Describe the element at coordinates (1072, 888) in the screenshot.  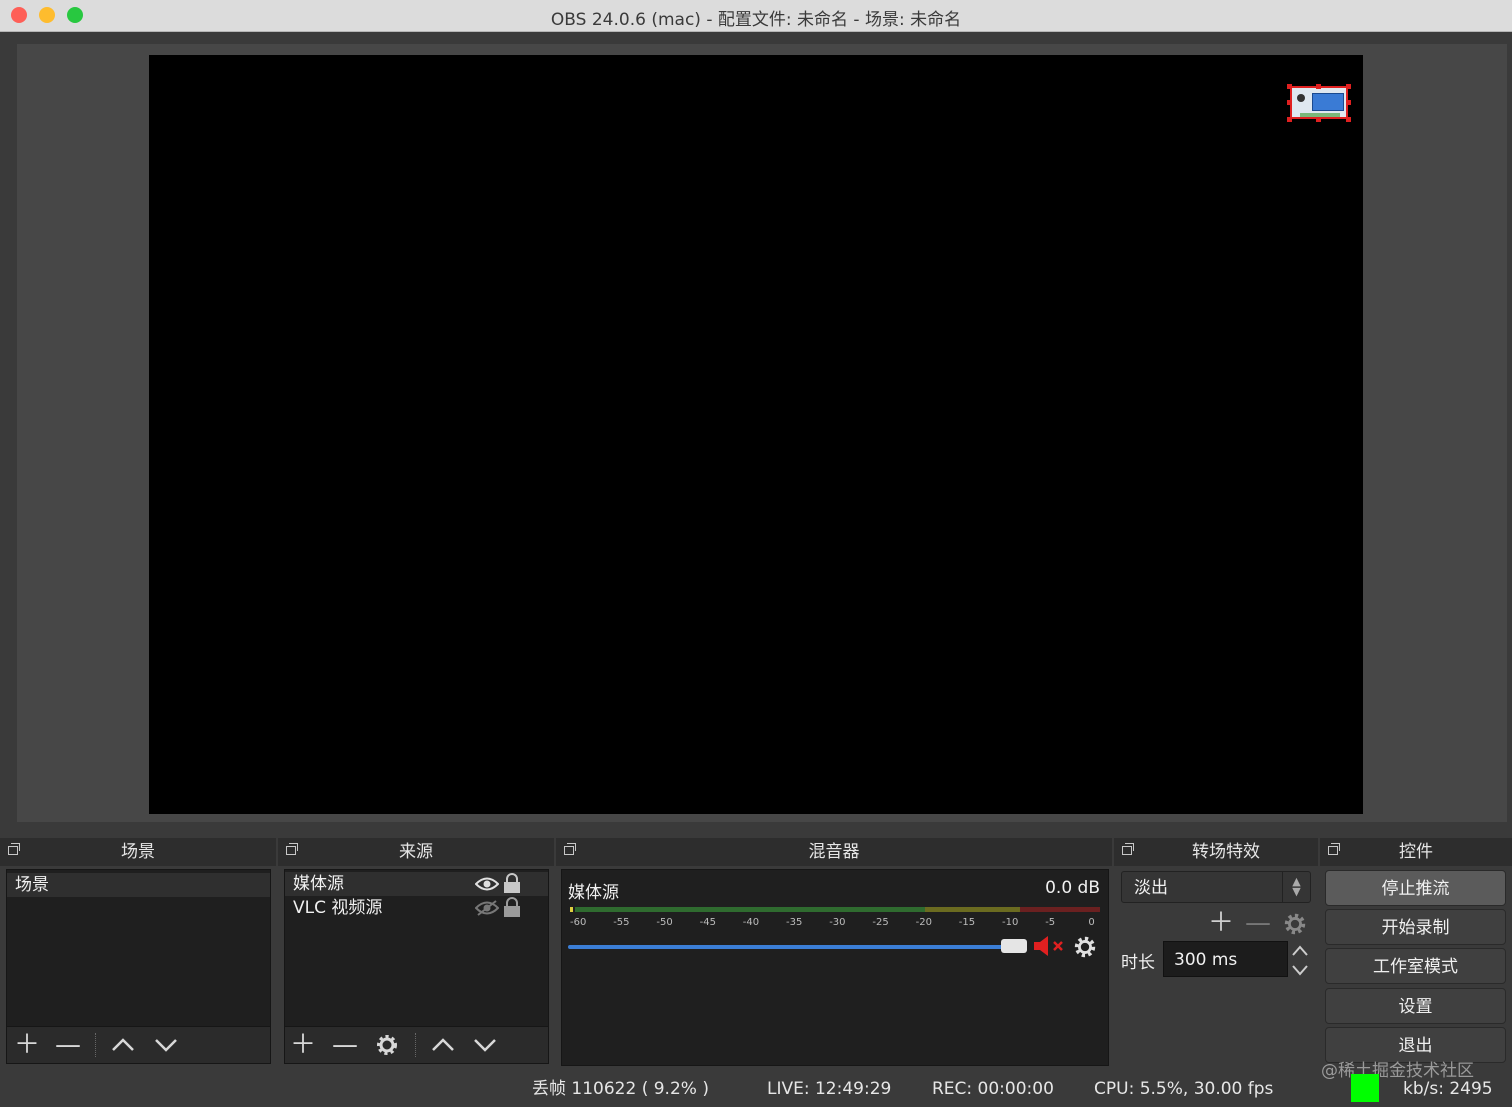
I see `mixer-level-readout: 0.0 dB` at that location.